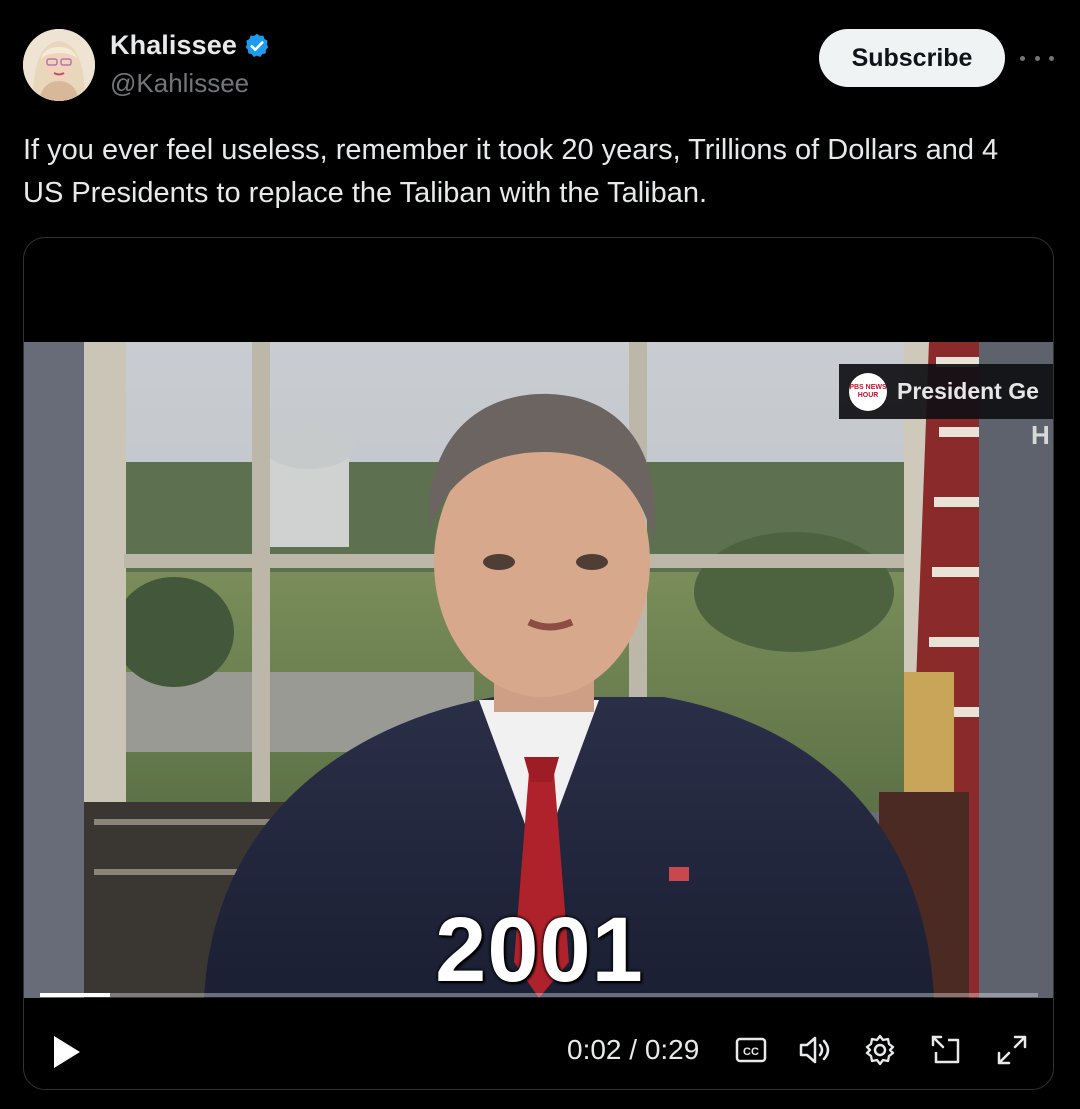 This screenshot has width=1080, height=1109. I want to click on more-horizontal-icon, so click(1037, 58).